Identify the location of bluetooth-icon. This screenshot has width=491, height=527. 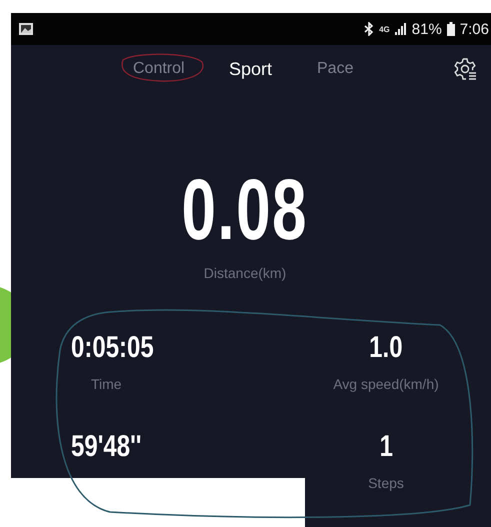
(369, 29).